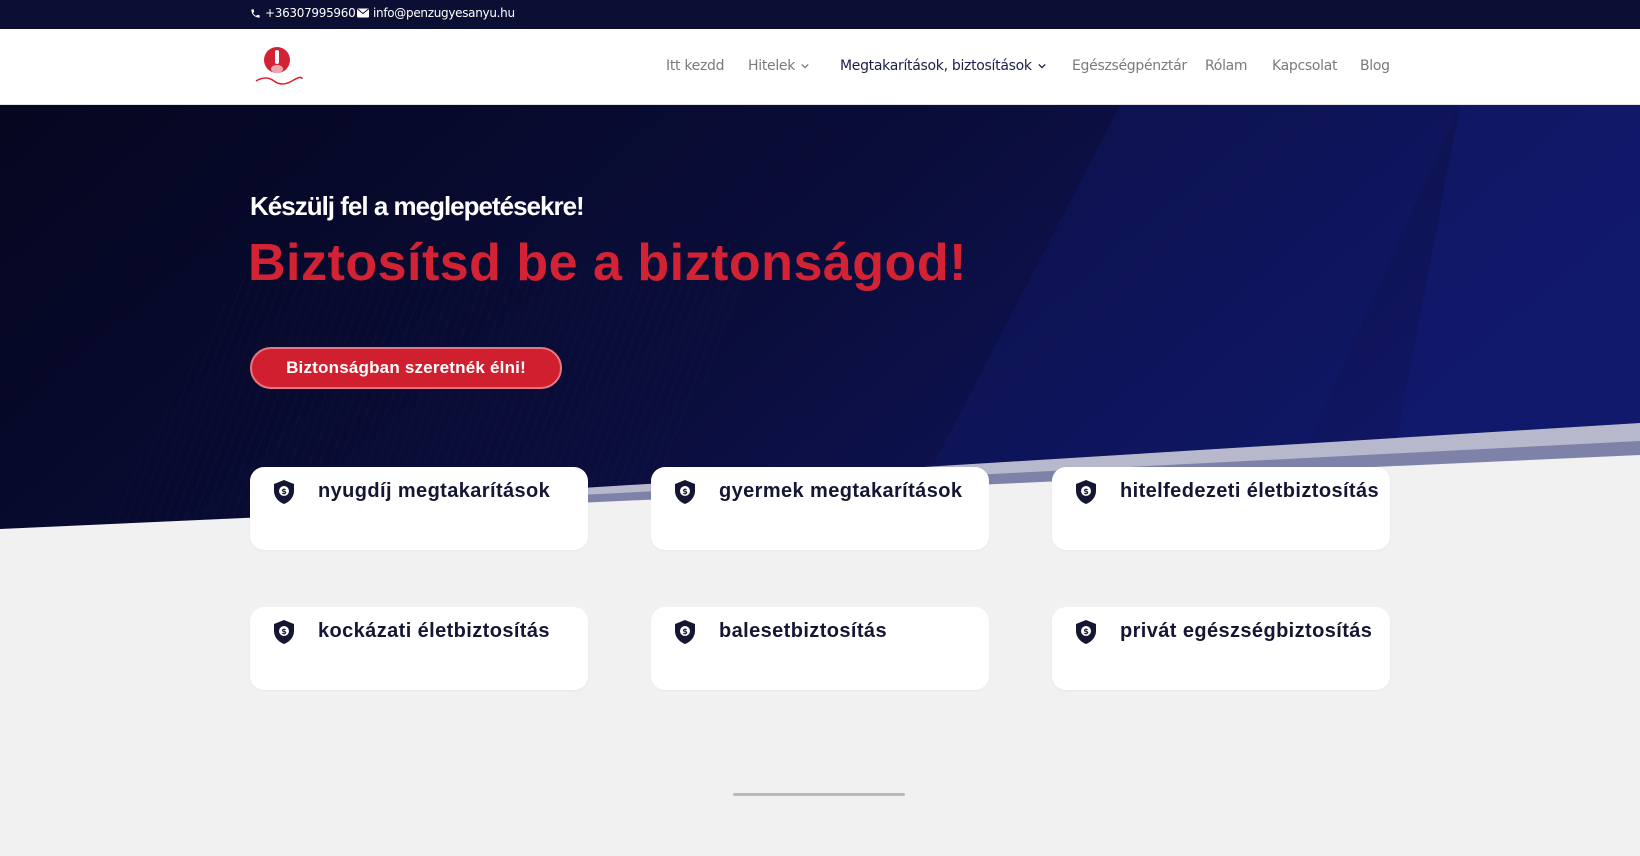 The width and height of the screenshot is (1640, 856). I want to click on red-bottle-logo-icon, so click(279, 66).